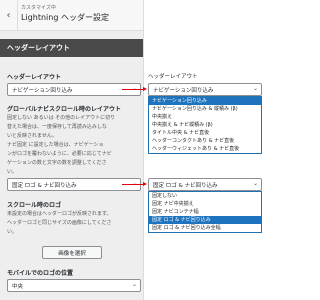 The width and height of the screenshot is (320, 300). What do you see at coordinates (61, 118) in the screenshot?
I see `desc-line: 固定しない あるいは その他のレイアウトに切り` at bounding box center [61, 118].